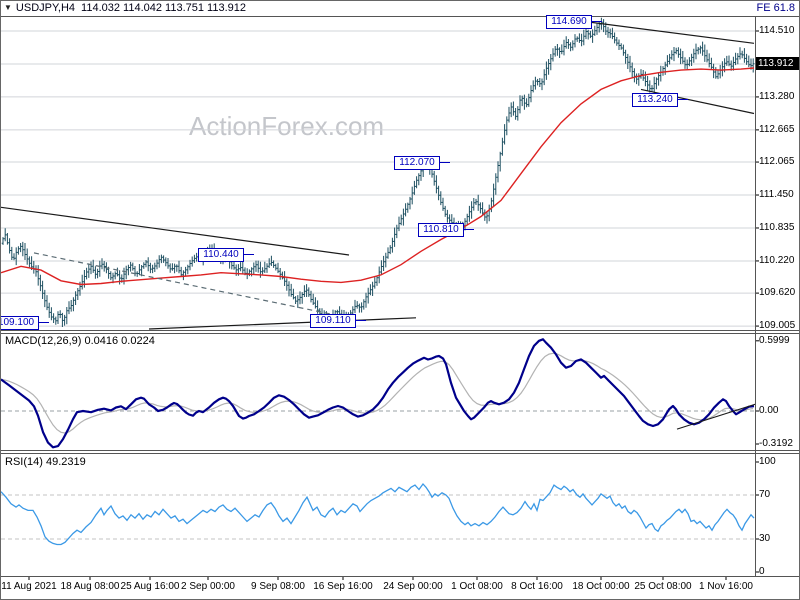  What do you see at coordinates (343, 586) in the screenshot?
I see `date-label: 16 Sep 16:00` at bounding box center [343, 586].